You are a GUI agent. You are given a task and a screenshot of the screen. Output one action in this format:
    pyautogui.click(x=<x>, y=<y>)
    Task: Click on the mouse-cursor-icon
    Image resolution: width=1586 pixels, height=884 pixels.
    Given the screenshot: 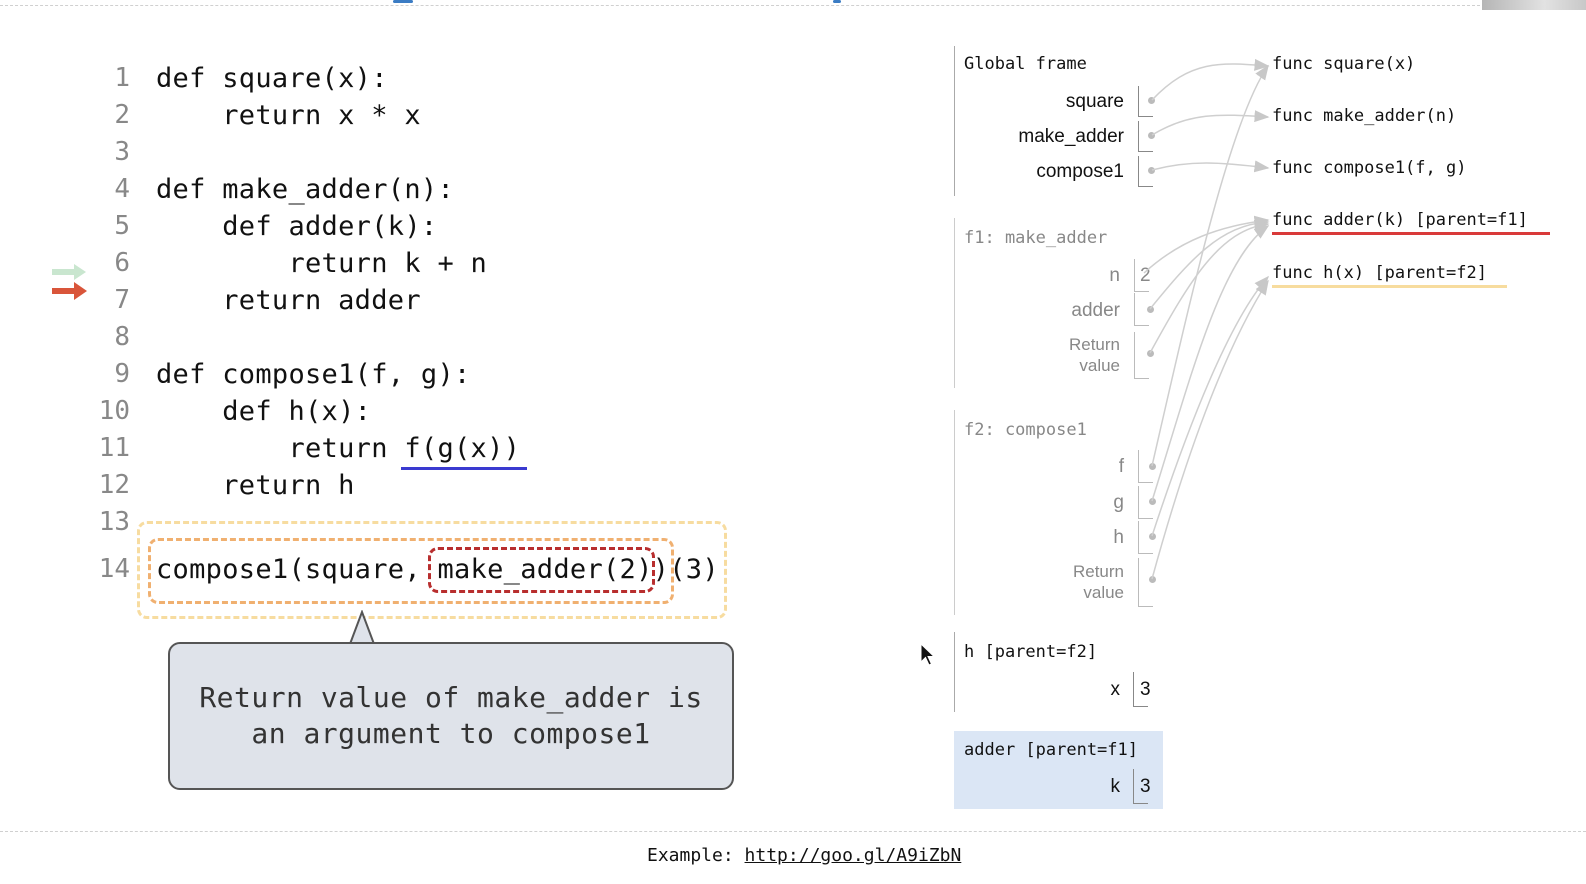 What is the action you would take?
    pyautogui.click(x=928, y=656)
    